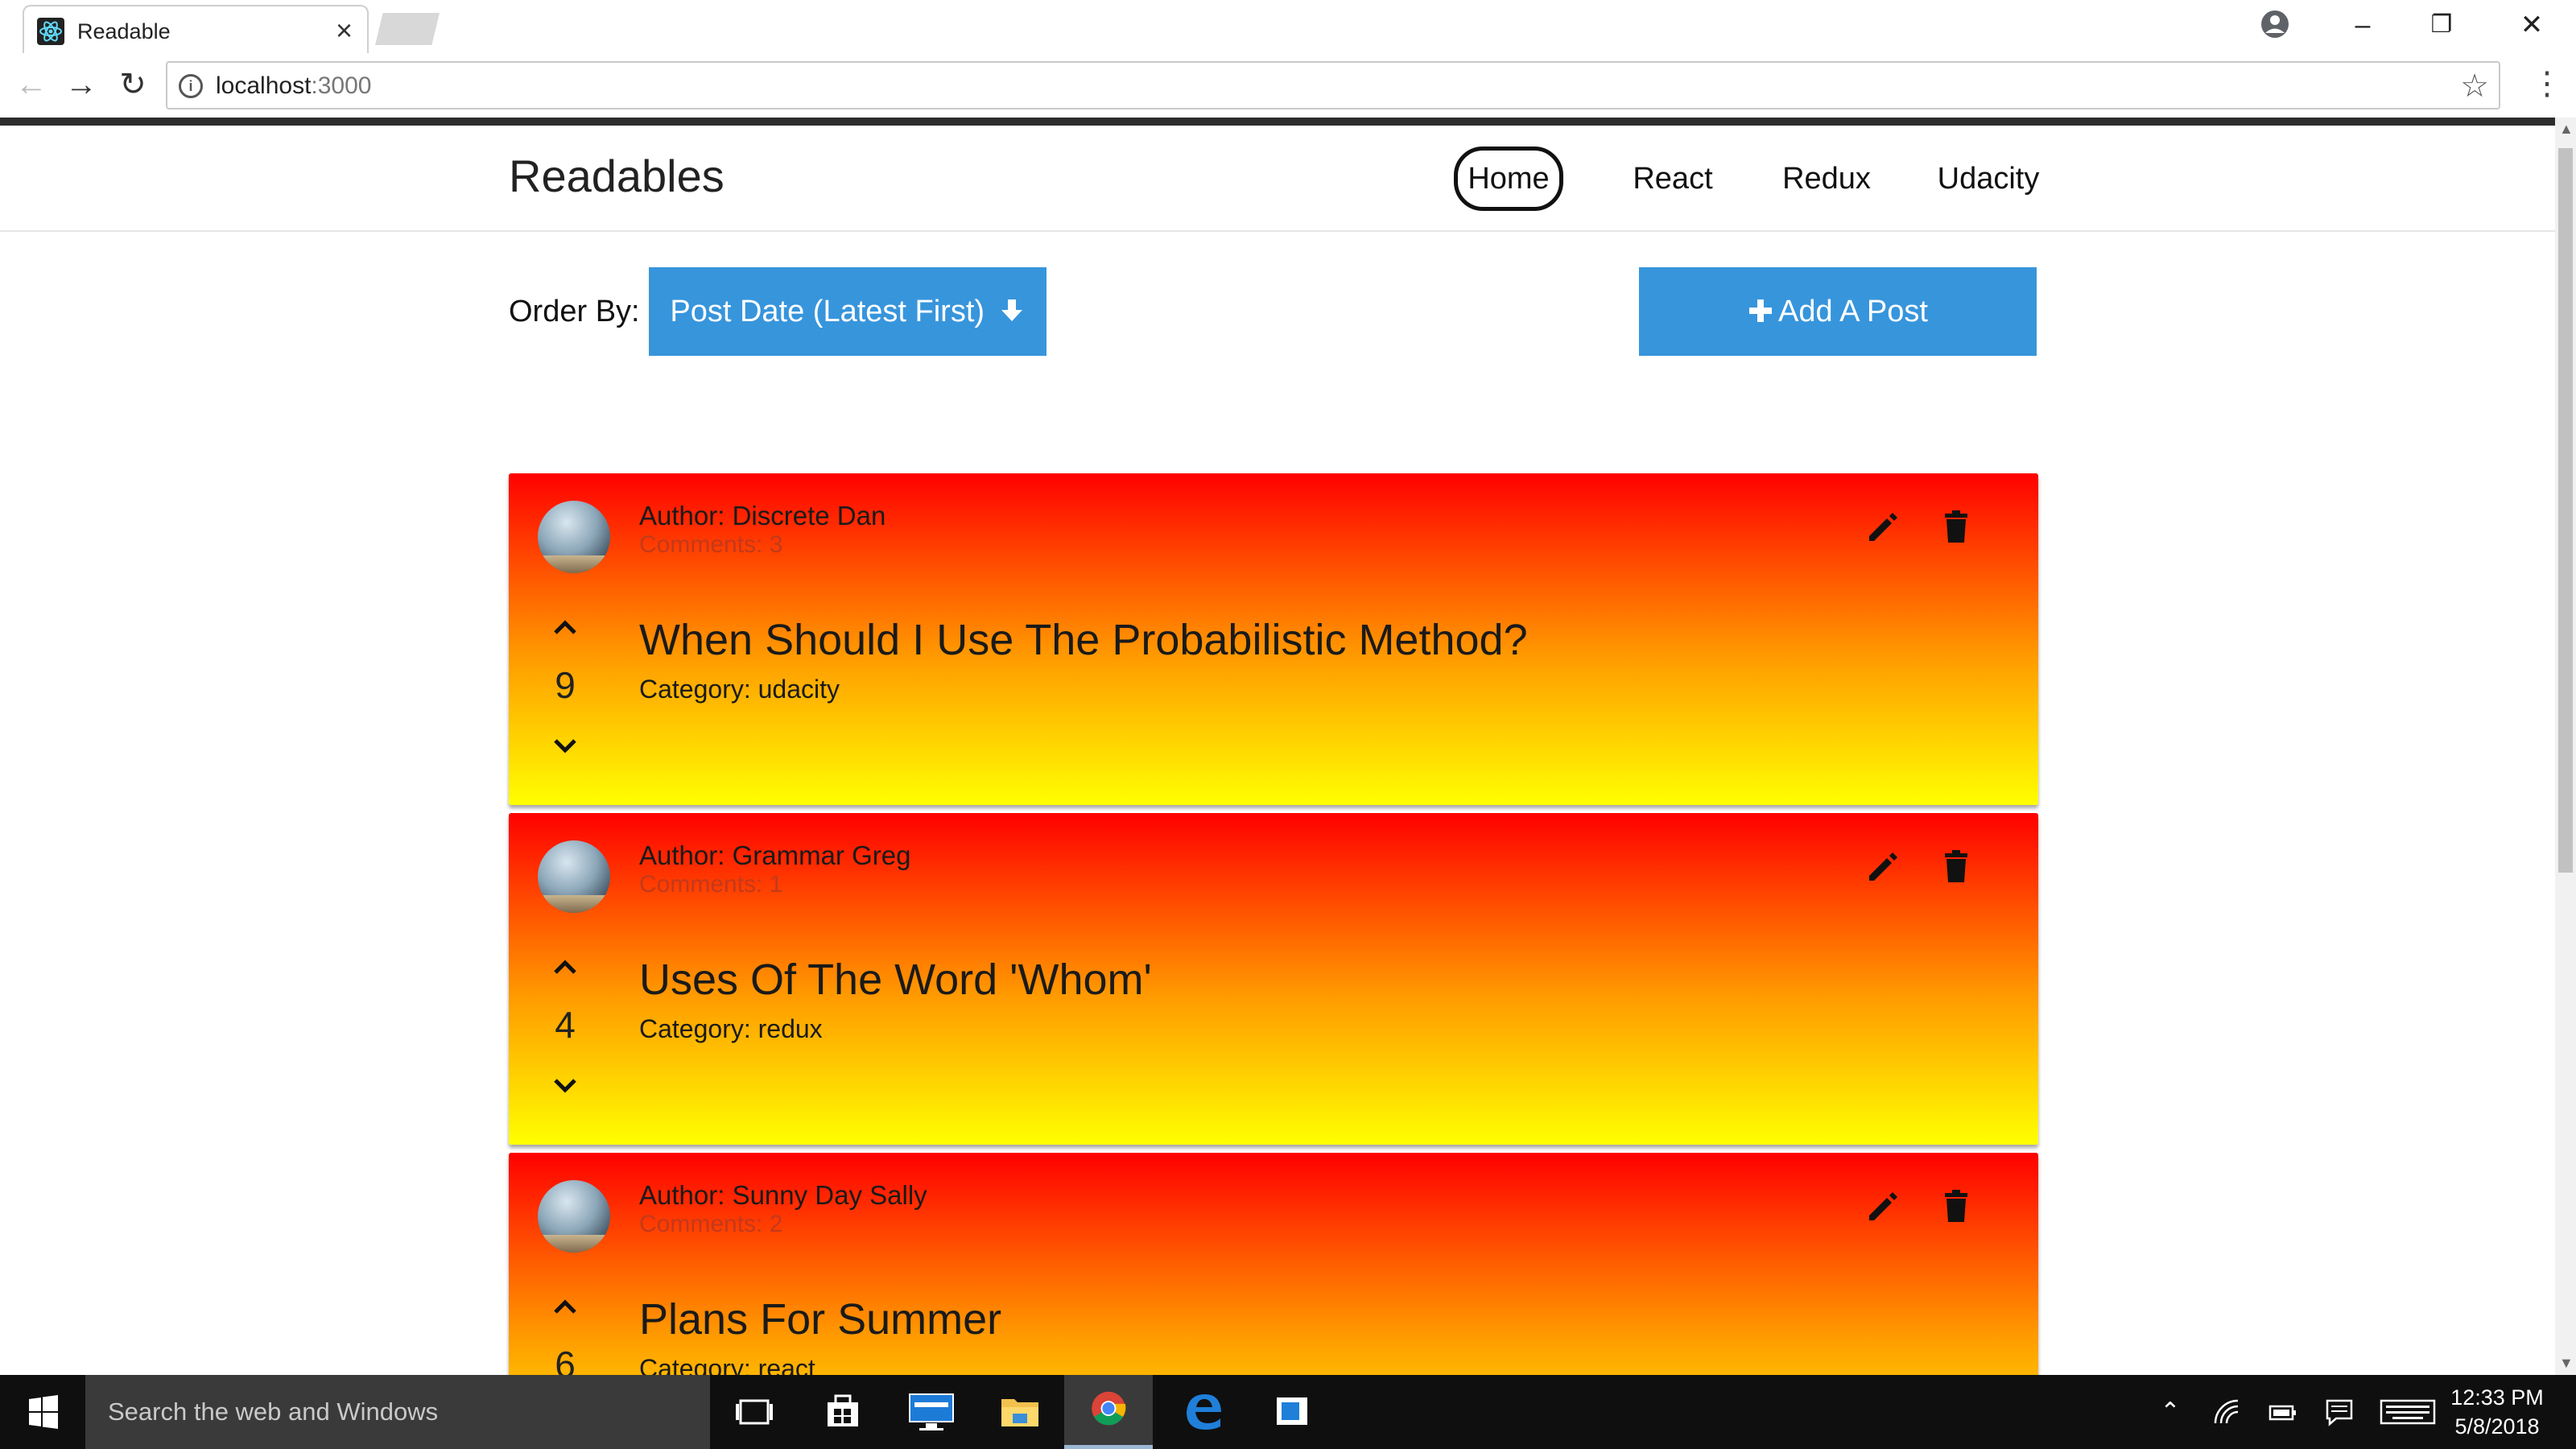 Image resolution: width=2576 pixels, height=1449 pixels. What do you see at coordinates (273, 1411) in the screenshot?
I see `taskbar-search-placeholder: Search the web and Windows` at bounding box center [273, 1411].